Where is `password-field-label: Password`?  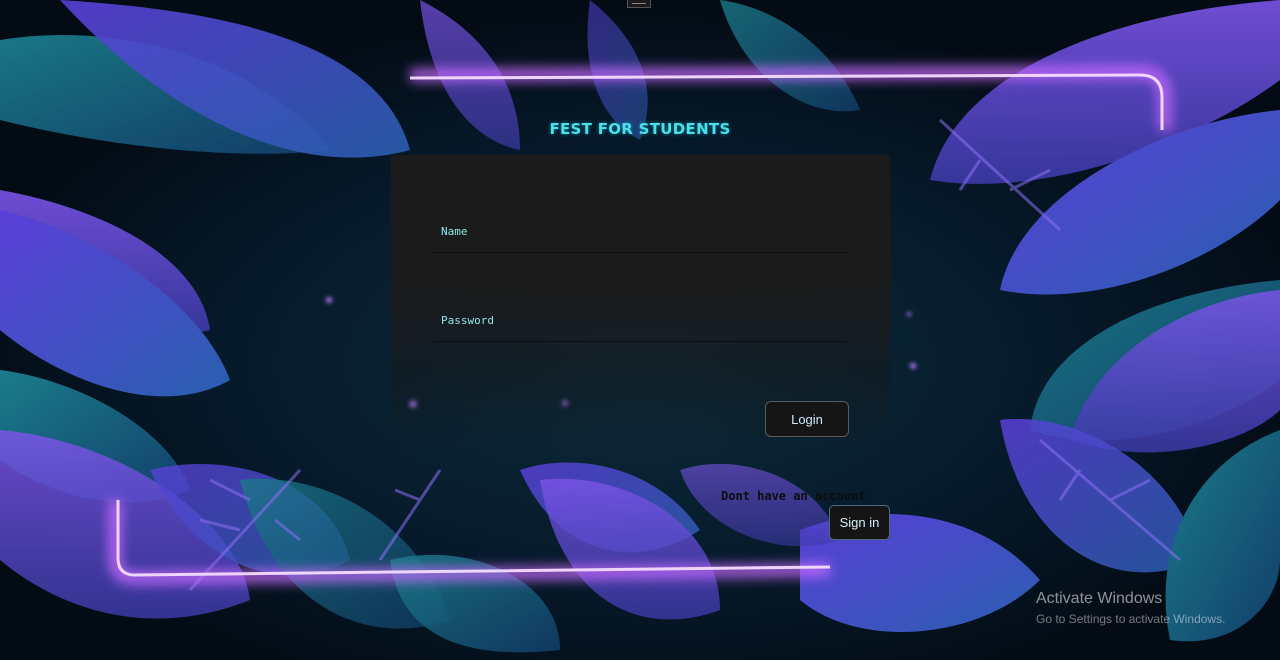 password-field-label: Password is located at coordinates (467, 320).